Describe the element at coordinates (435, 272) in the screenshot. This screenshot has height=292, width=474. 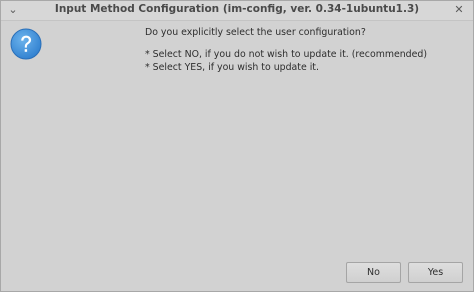
I see `yes-button: Yes` at that location.